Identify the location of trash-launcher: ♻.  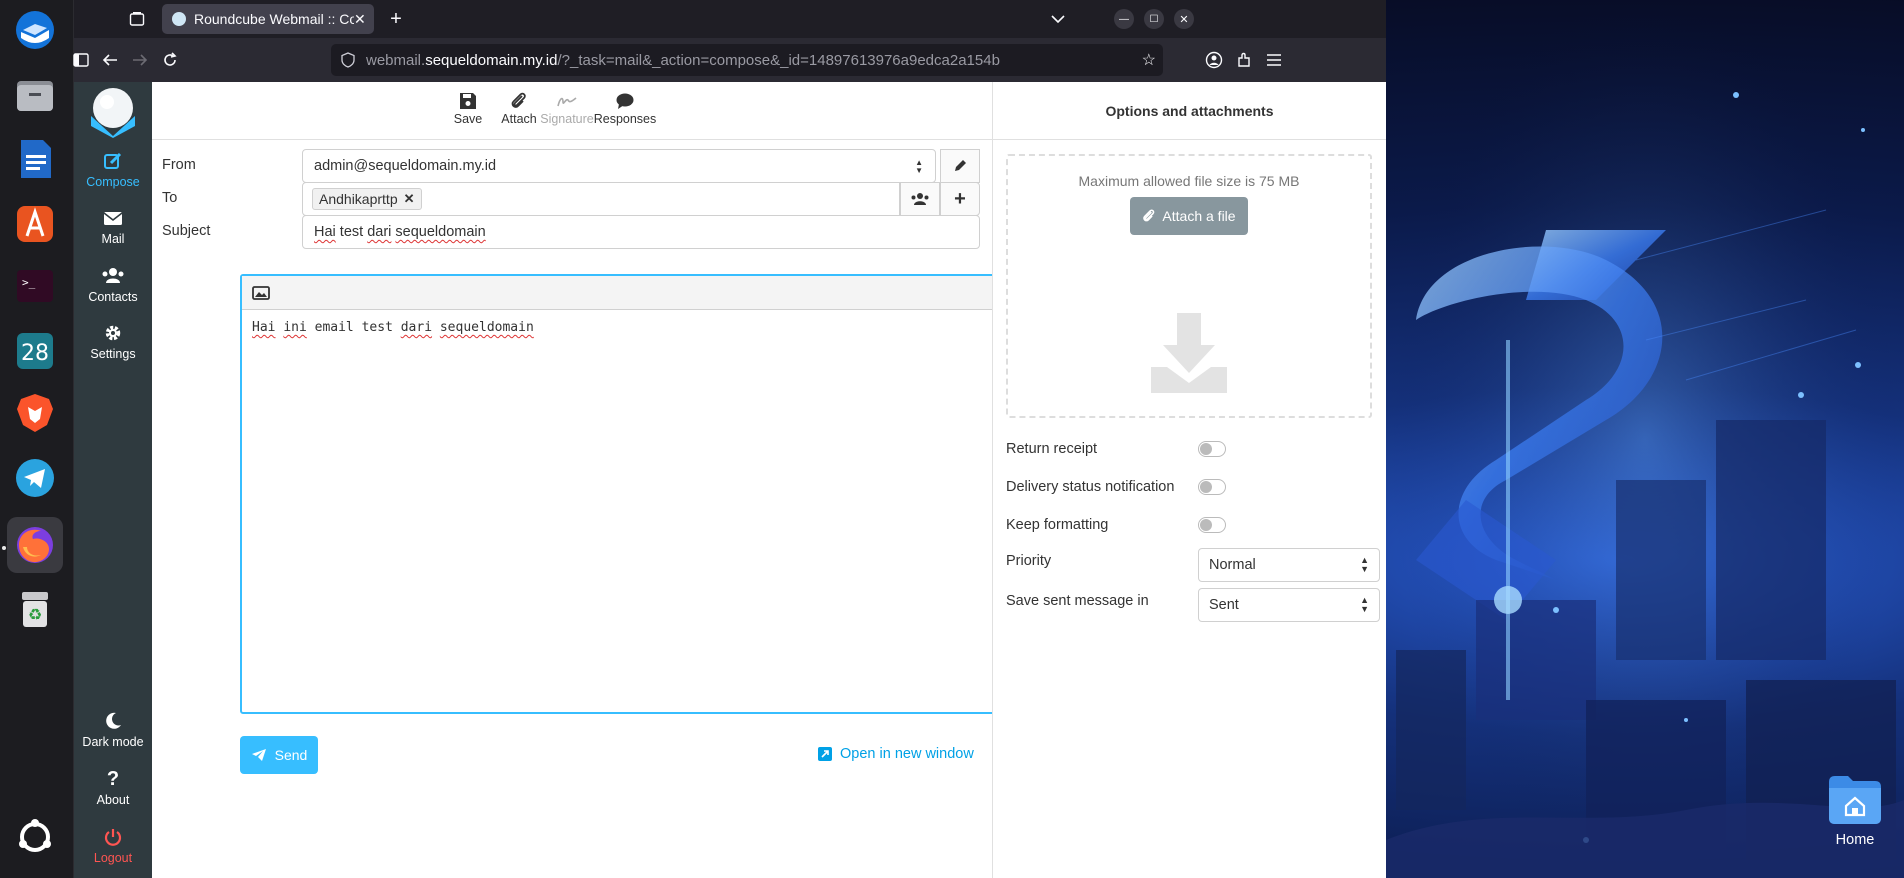
(35, 609).